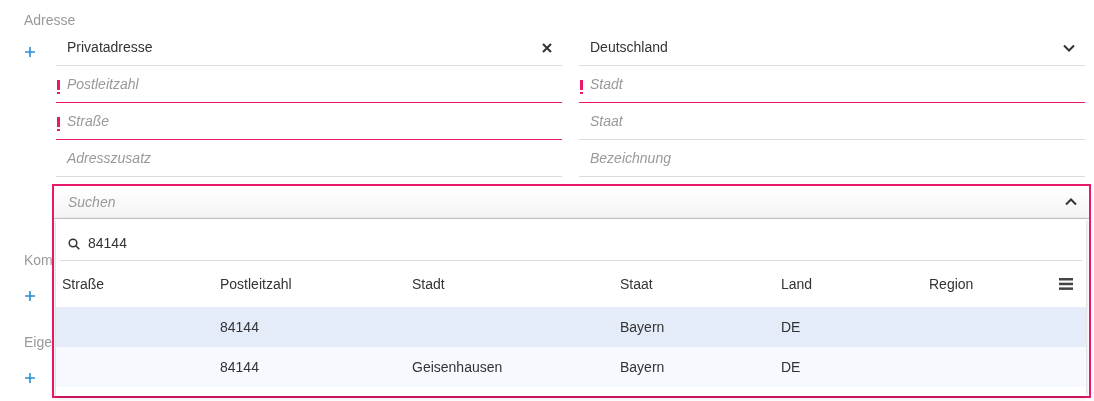 The image size is (1094, 401). I want to click on chevron-up-icon, so click(1071, 202).